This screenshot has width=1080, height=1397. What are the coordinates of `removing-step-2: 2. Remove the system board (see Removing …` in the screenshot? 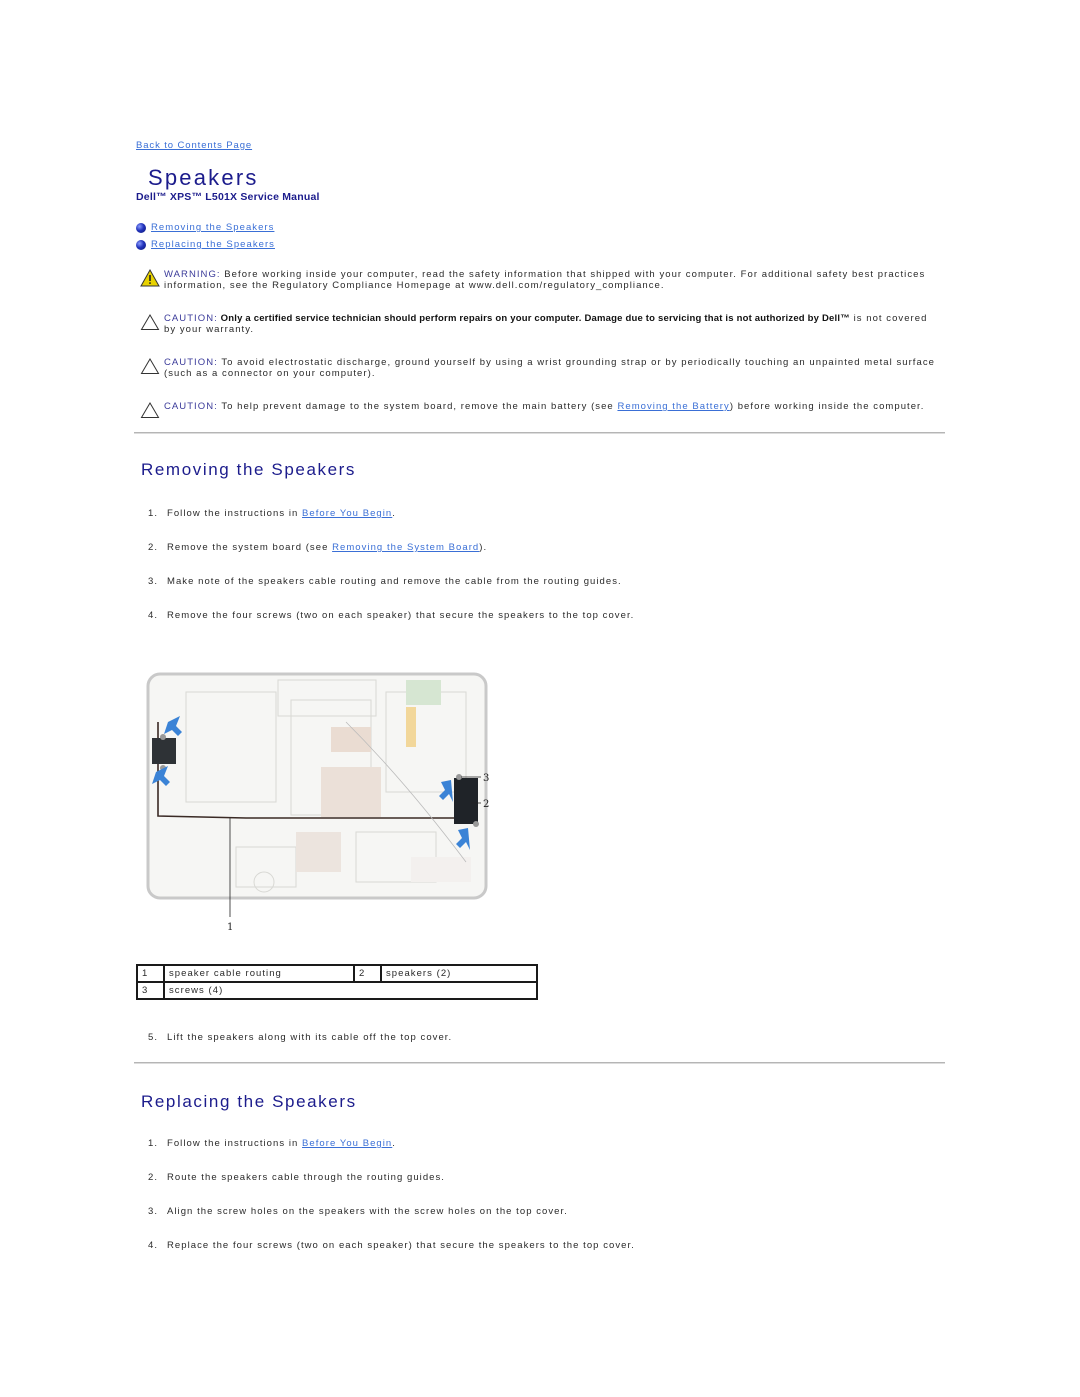 It's located at (317, 547).